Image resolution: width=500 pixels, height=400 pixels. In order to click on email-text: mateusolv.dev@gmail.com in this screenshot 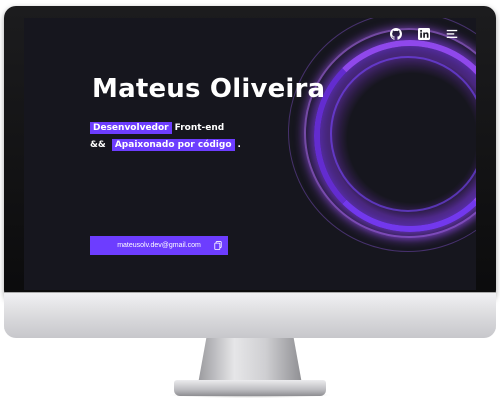, I will do `click(159, 245)`.